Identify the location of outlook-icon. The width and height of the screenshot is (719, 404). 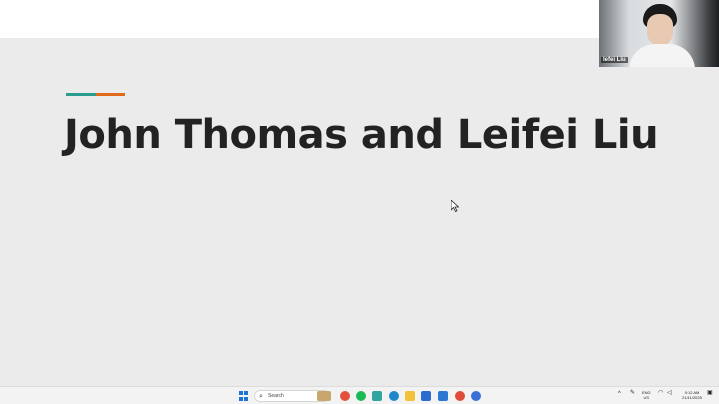
(443, 396).